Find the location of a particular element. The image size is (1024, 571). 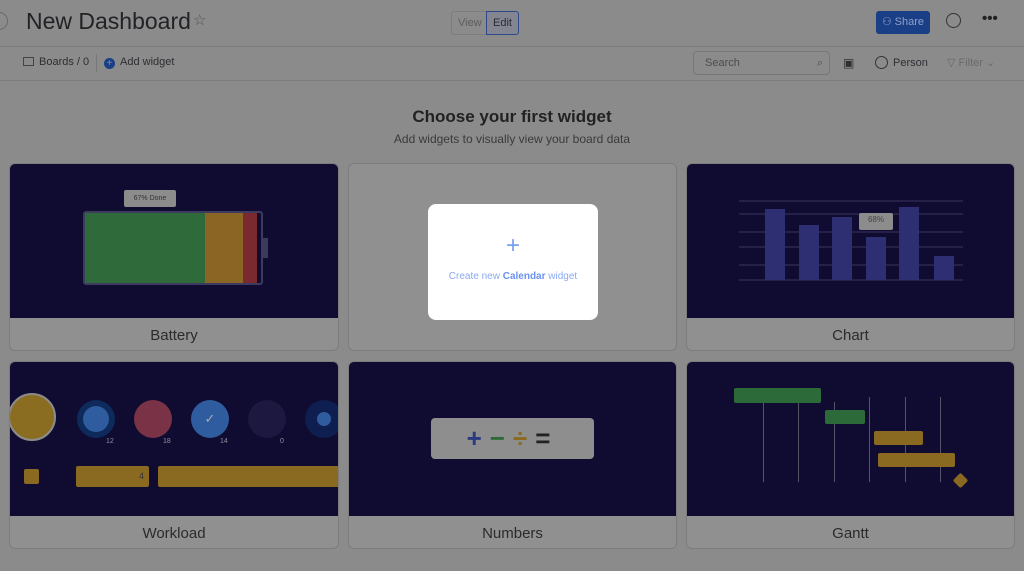

widget-card-battery: 67% Done Battery is located at coordinates (174, 257).